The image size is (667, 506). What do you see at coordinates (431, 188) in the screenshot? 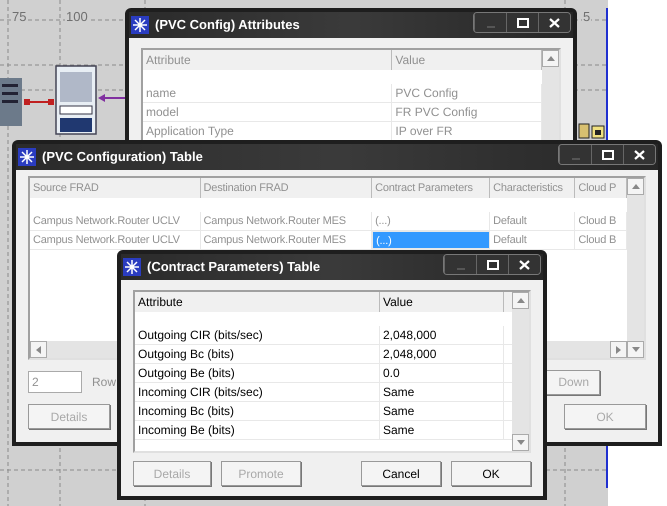
I see `column-header: Contract Parameters` at bounding box center [431, 188].